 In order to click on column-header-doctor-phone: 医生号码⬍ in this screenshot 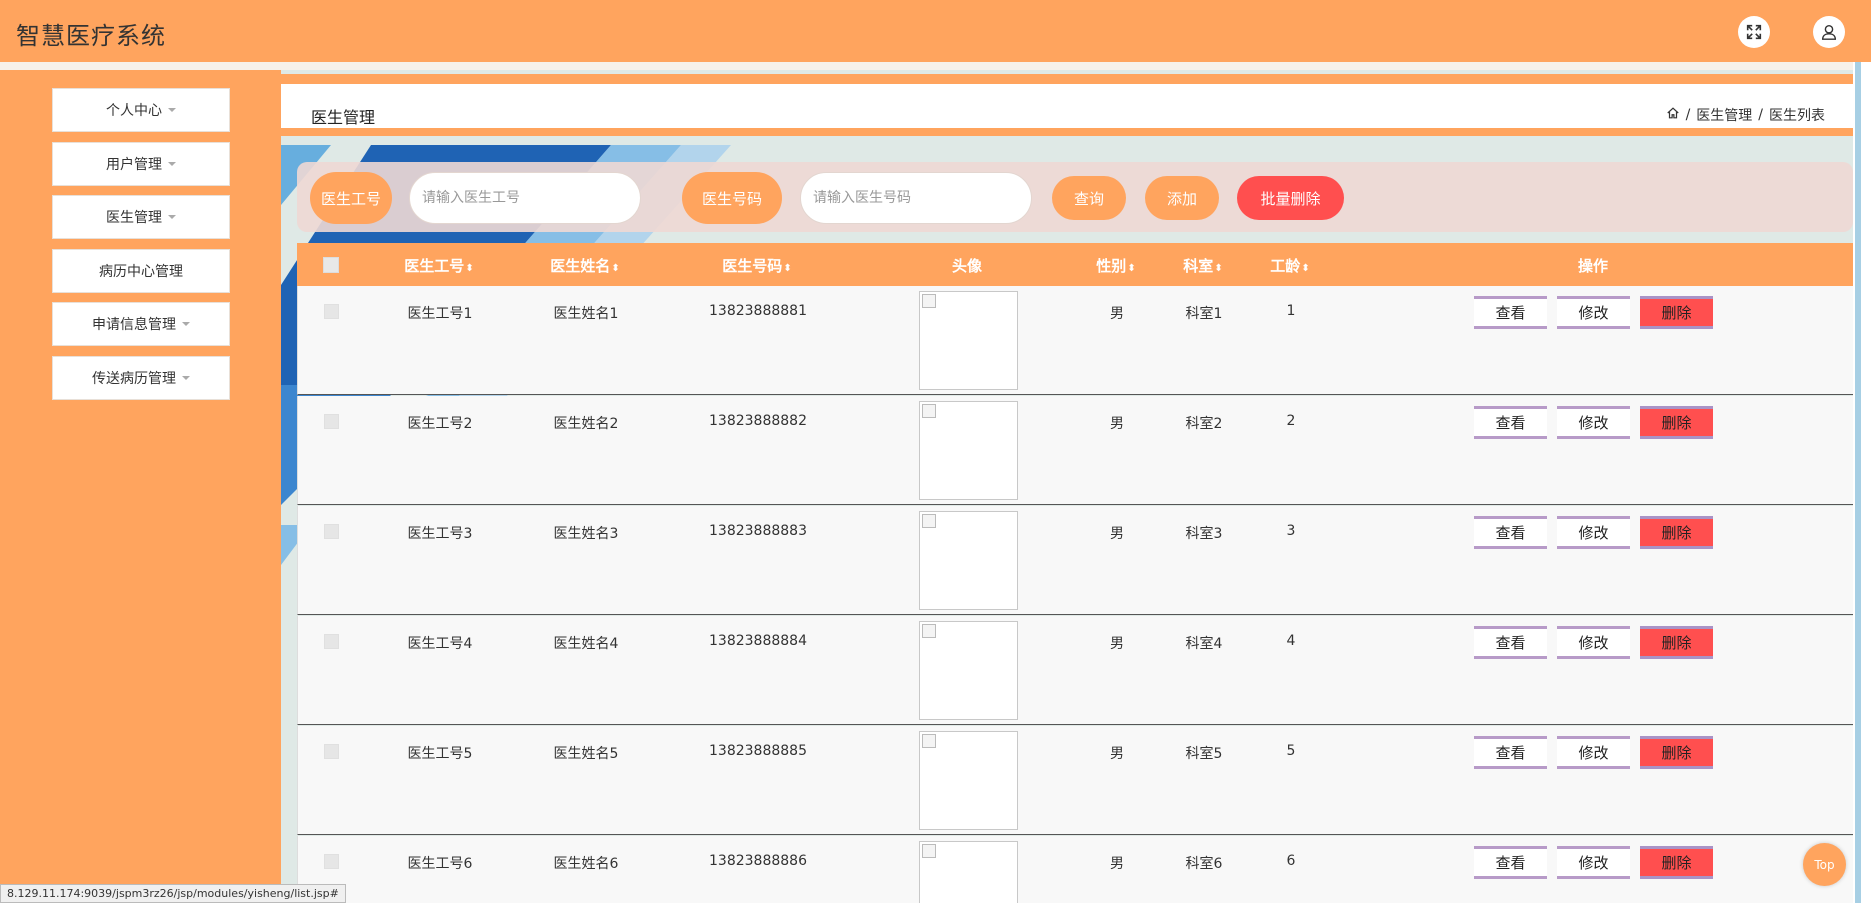, I will do `click(756, 265)`.